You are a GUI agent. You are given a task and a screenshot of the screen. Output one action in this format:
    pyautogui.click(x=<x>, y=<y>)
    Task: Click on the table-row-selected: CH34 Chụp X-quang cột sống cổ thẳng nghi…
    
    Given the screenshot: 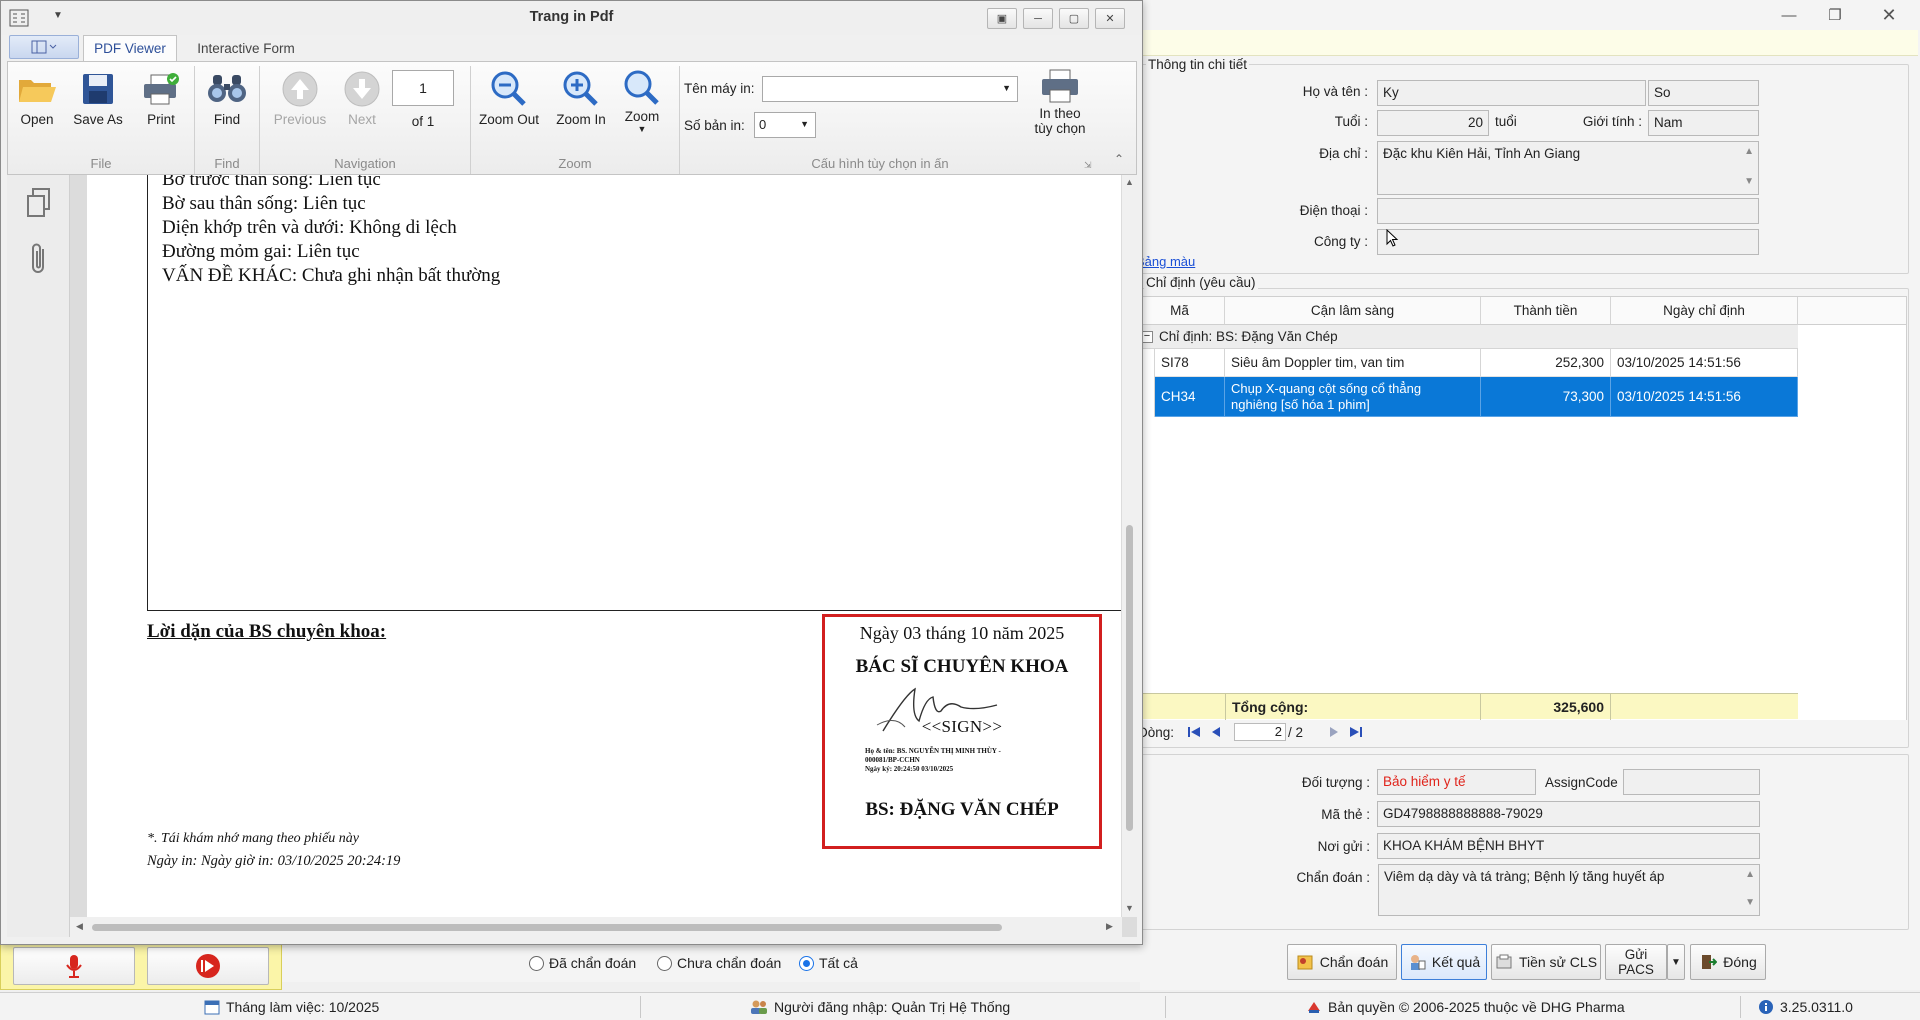 What is the action you would take?
    pyautogui.click(x=1466, y=397)
    